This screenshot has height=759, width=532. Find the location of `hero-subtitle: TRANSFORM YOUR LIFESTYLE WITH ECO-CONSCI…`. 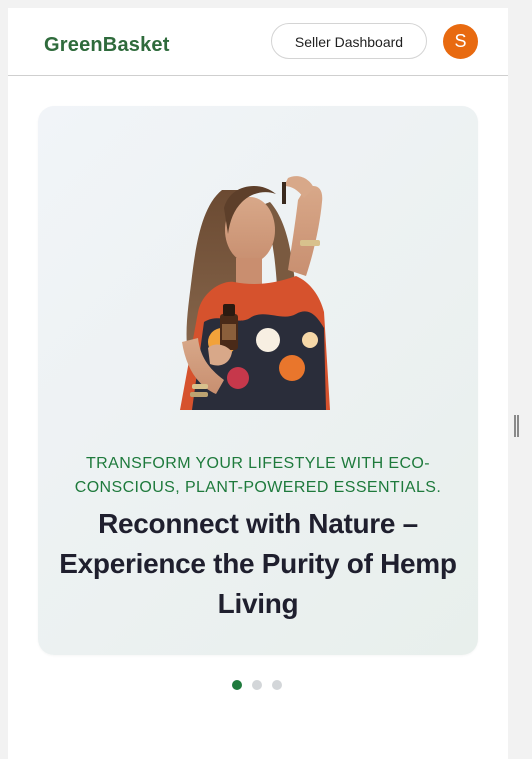

hero-subtitle: TRANSFORM YOUR LIFESTYLE WITH ECO-CONSCI… is located at coordinates (258, 475).